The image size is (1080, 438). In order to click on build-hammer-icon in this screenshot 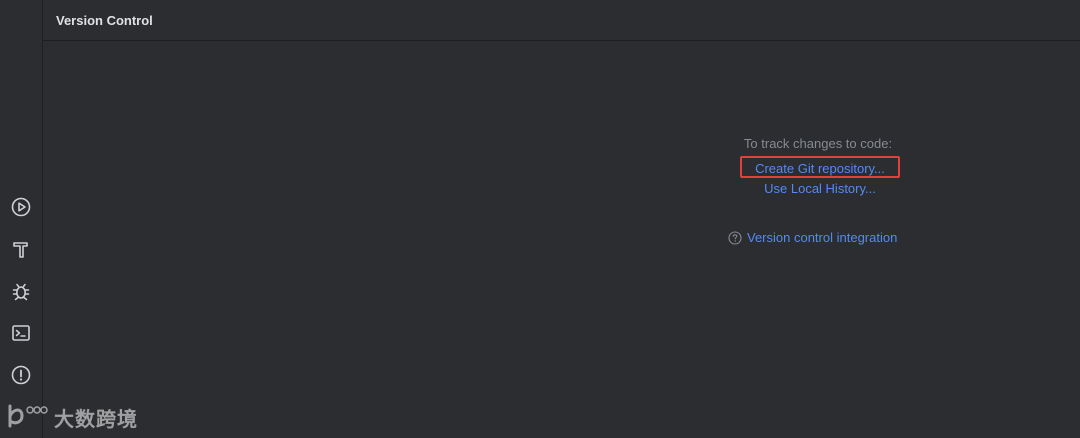, I will do `click(20, 250)`.